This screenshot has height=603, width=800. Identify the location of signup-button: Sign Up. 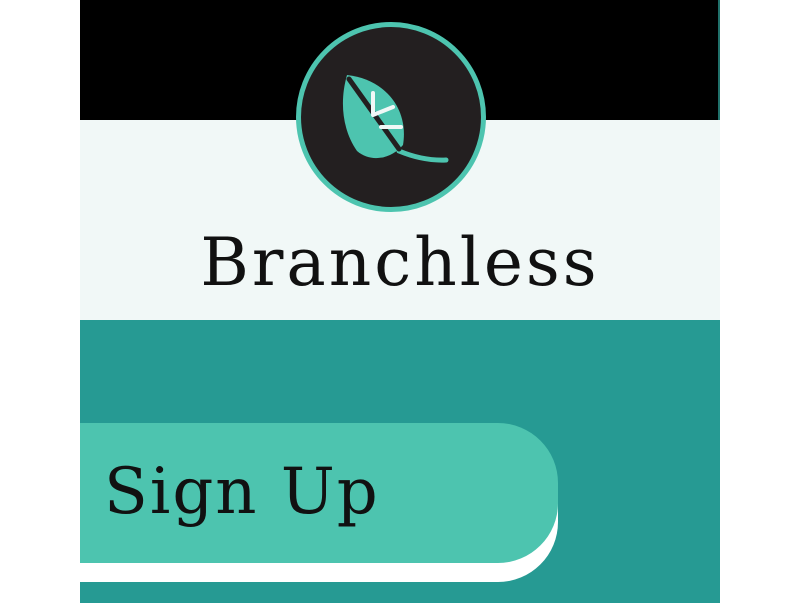
(319, 493).